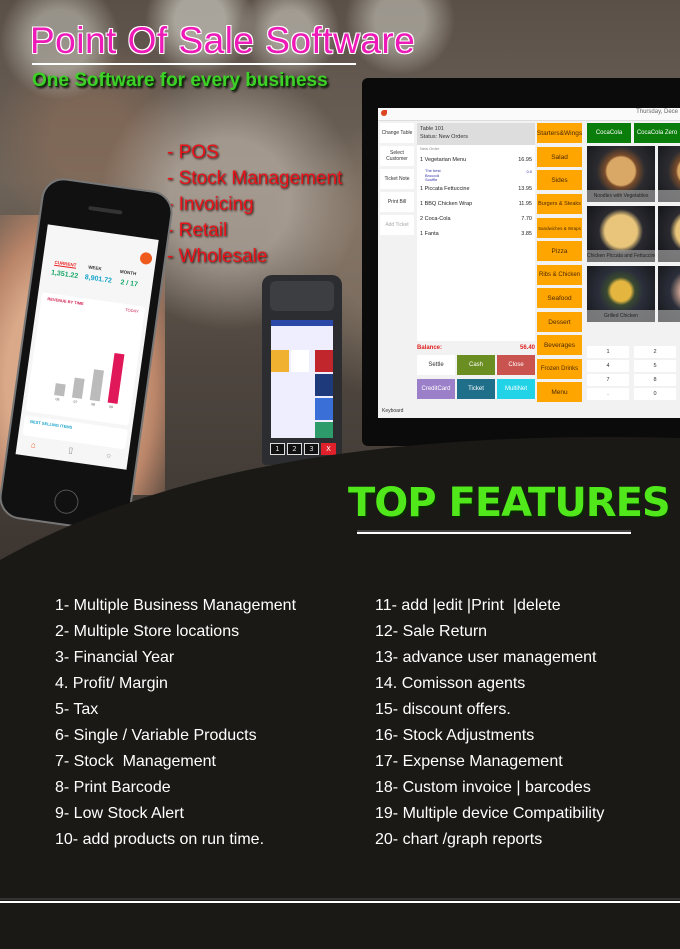  I want to click on numpad-key: 7, so click(608, 380).